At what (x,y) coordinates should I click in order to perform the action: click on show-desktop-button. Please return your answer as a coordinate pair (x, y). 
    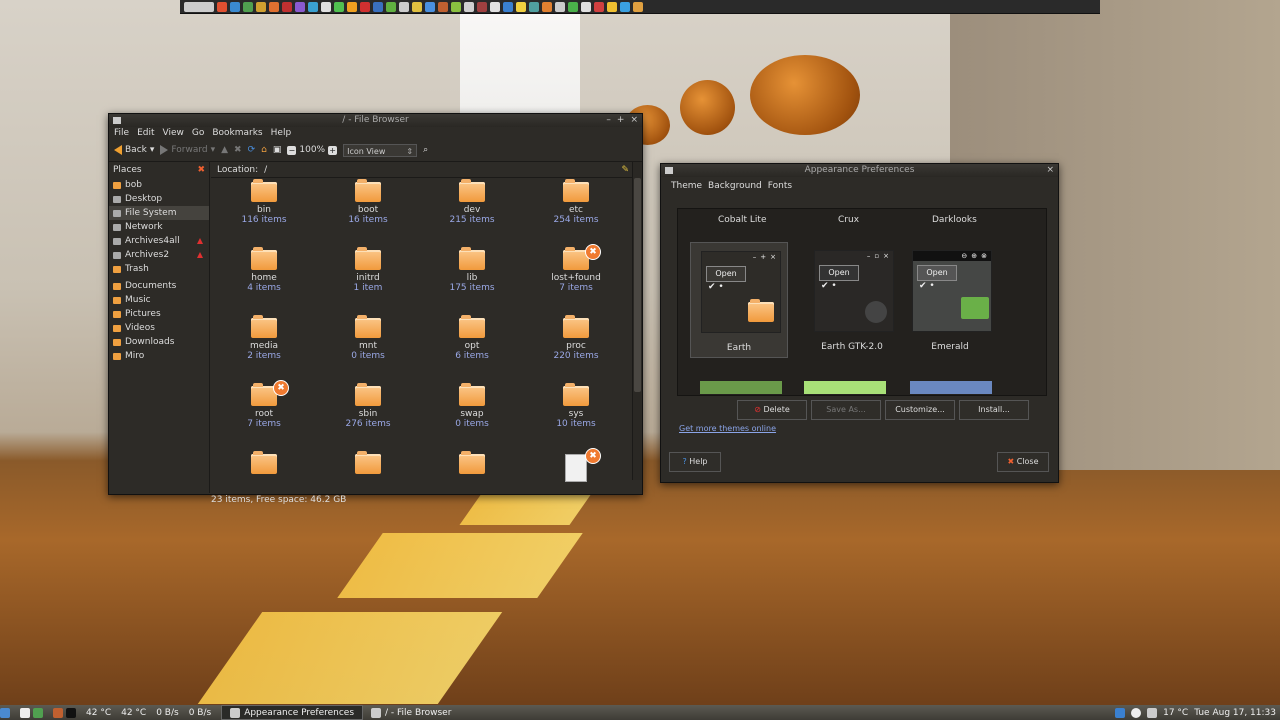
    Looking at the image, I should click on (31, 712).